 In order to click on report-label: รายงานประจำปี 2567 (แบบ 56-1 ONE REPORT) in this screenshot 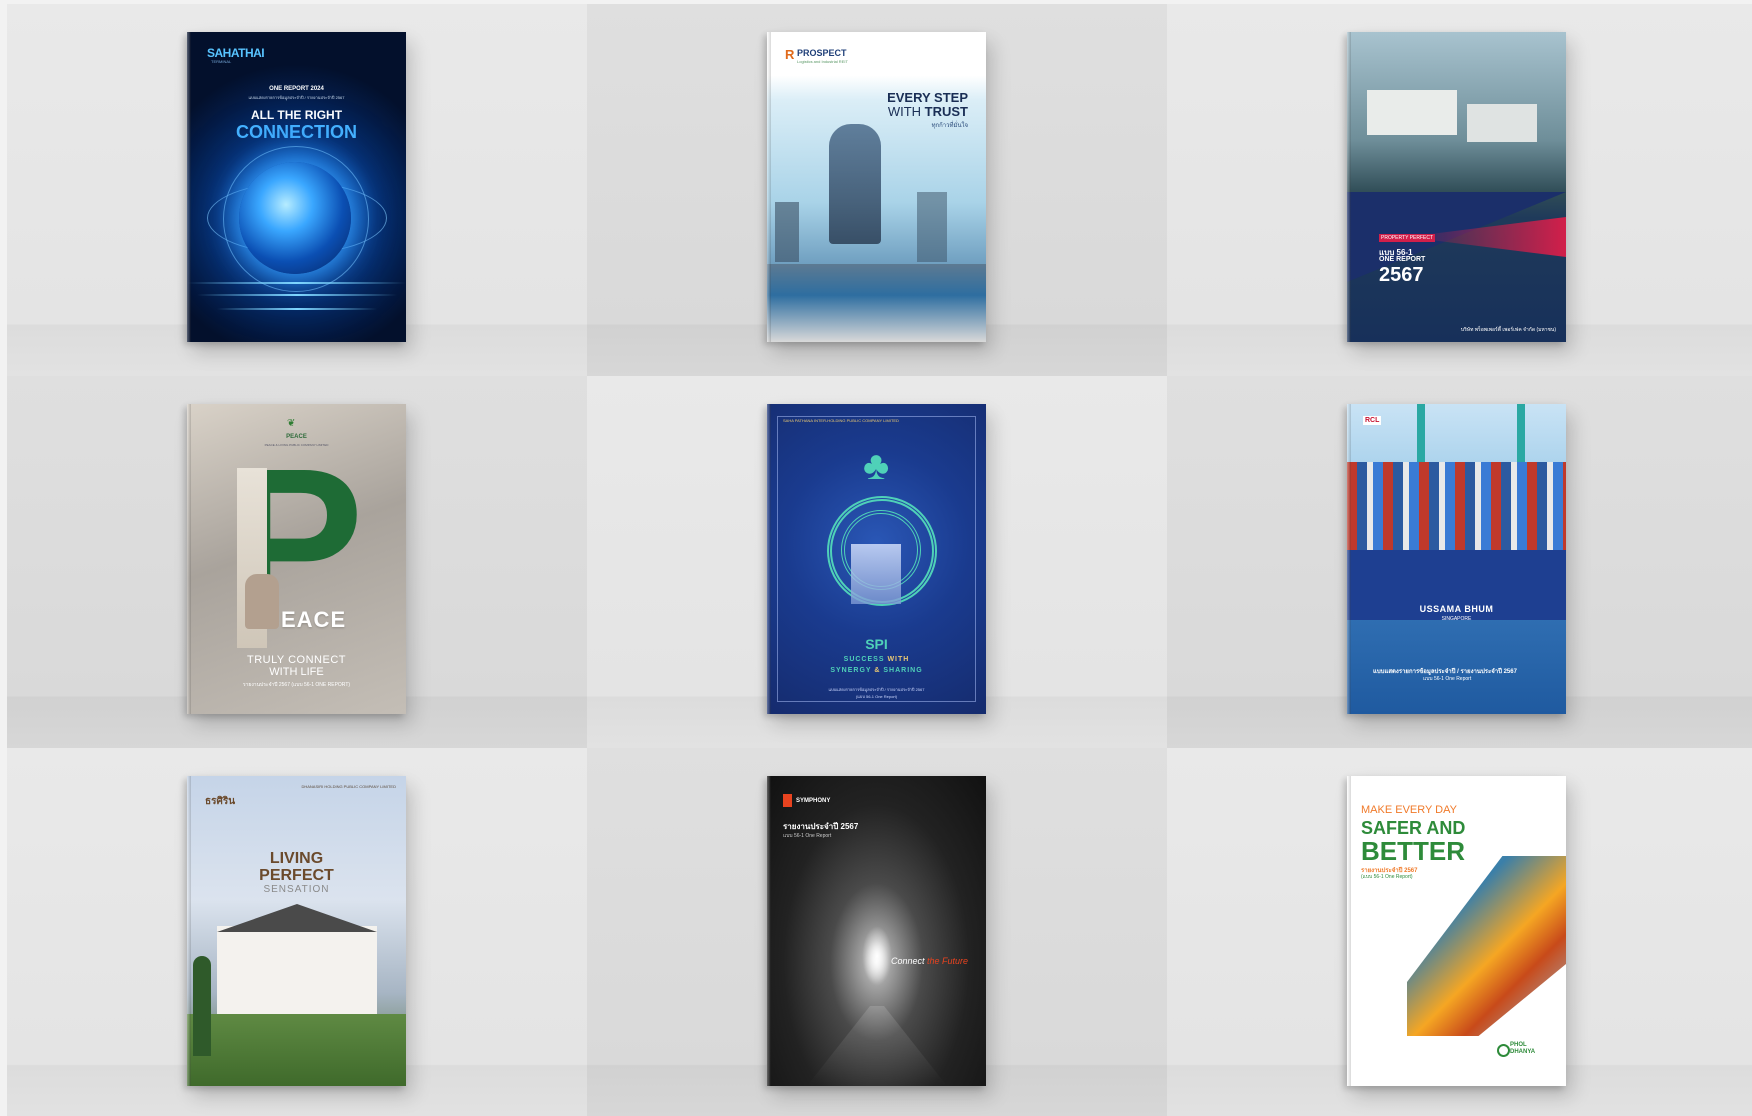, I will do `click(296, 685)`.